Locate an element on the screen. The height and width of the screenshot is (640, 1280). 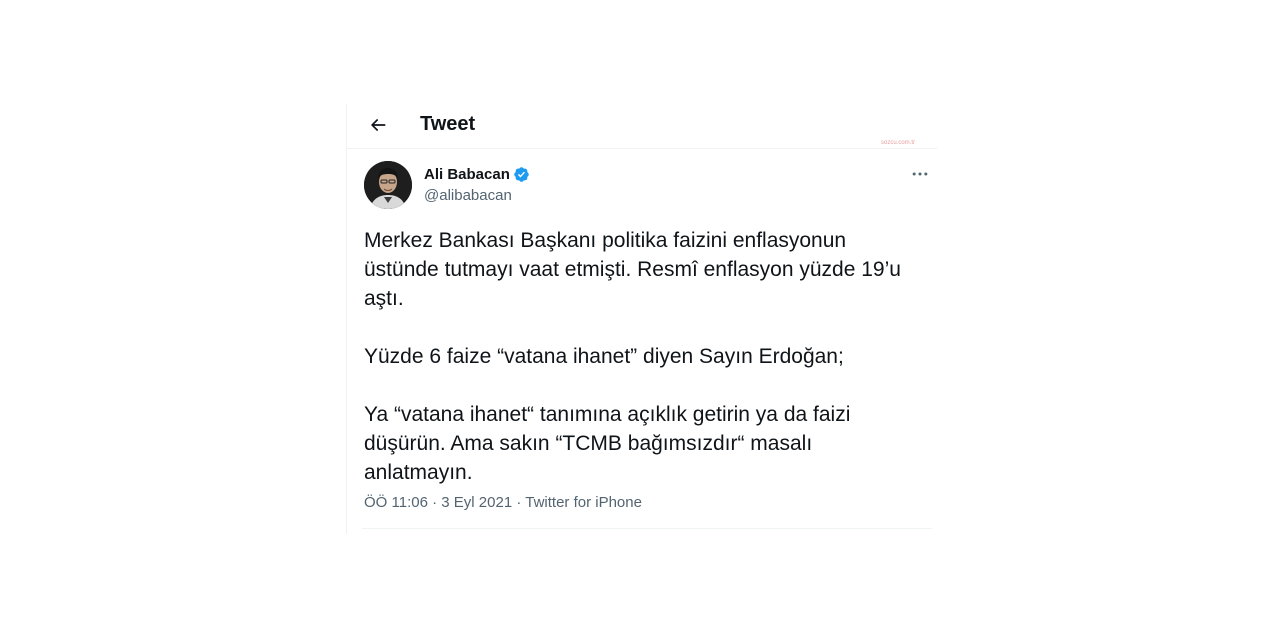
arrow-left-icon is located at coordinates (378, 125).